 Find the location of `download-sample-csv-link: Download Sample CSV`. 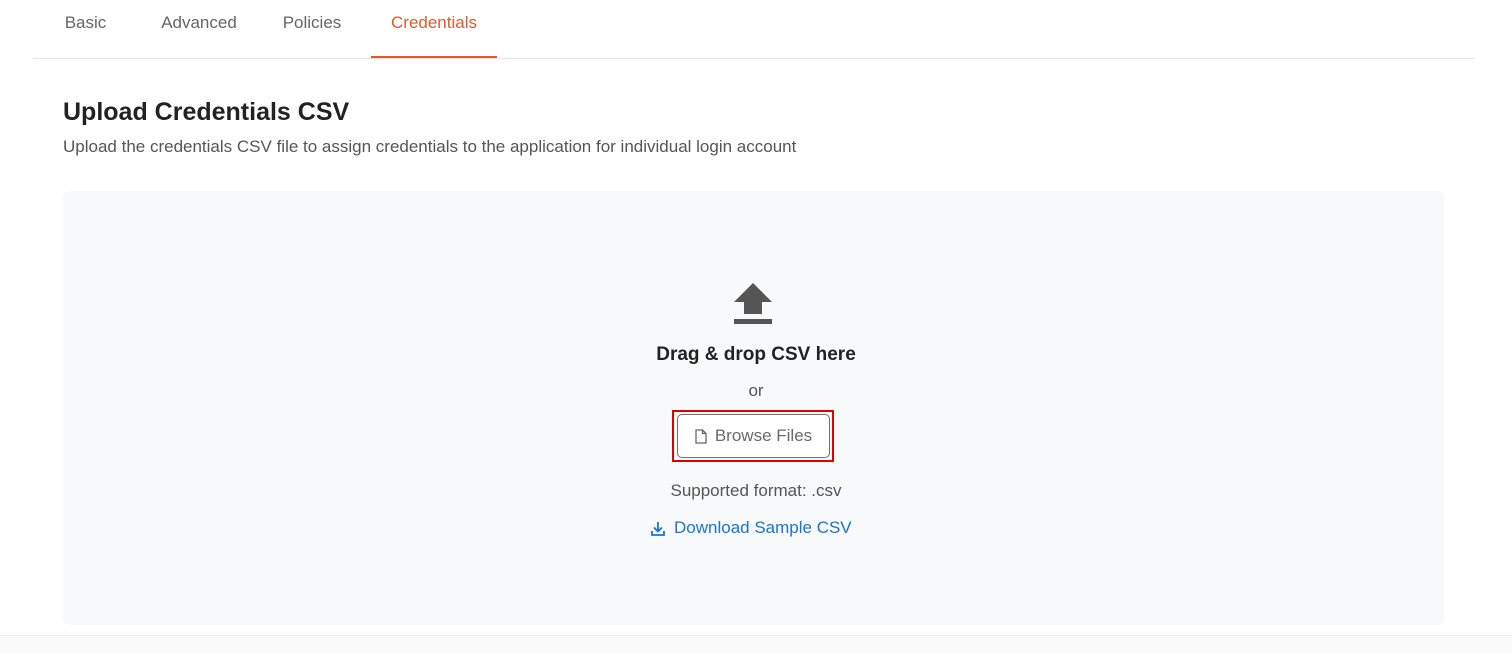

download-sample-csv-link: Download Sample CSV is located at coordinates (751, 528).